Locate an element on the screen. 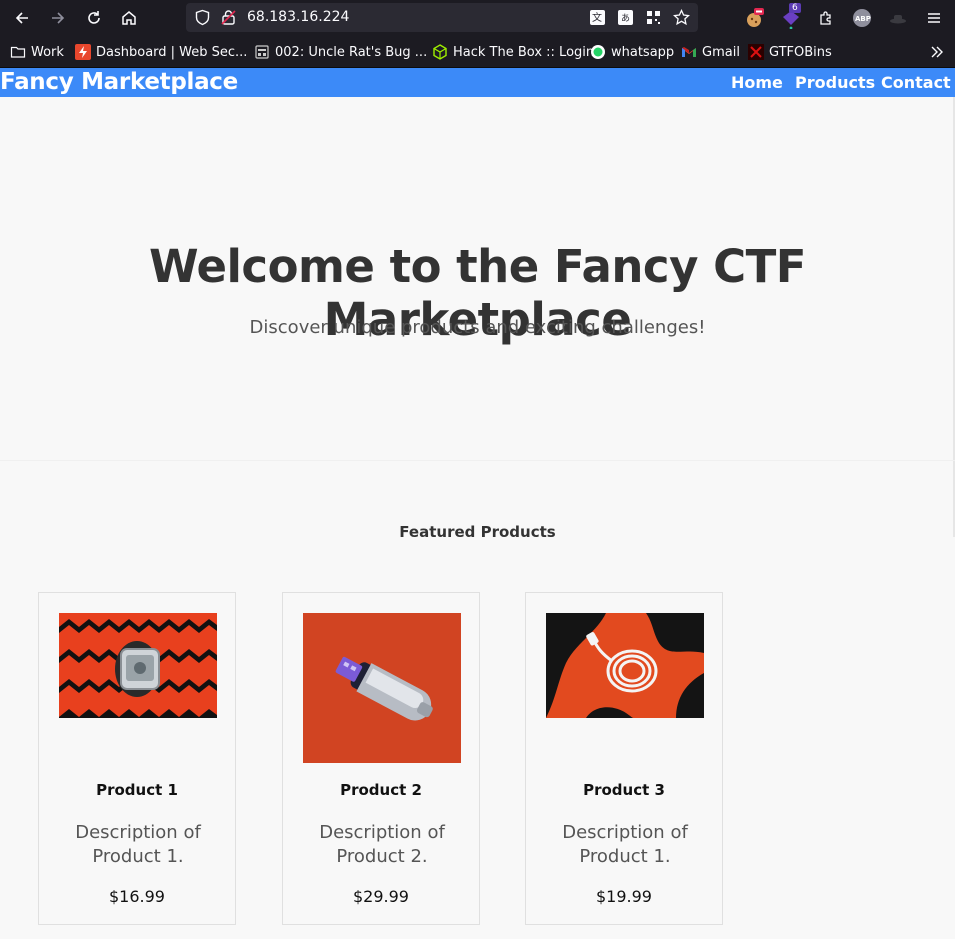 The image size is (955, 939). featured-heading: Featured Products is located at coordinates (477, 532).